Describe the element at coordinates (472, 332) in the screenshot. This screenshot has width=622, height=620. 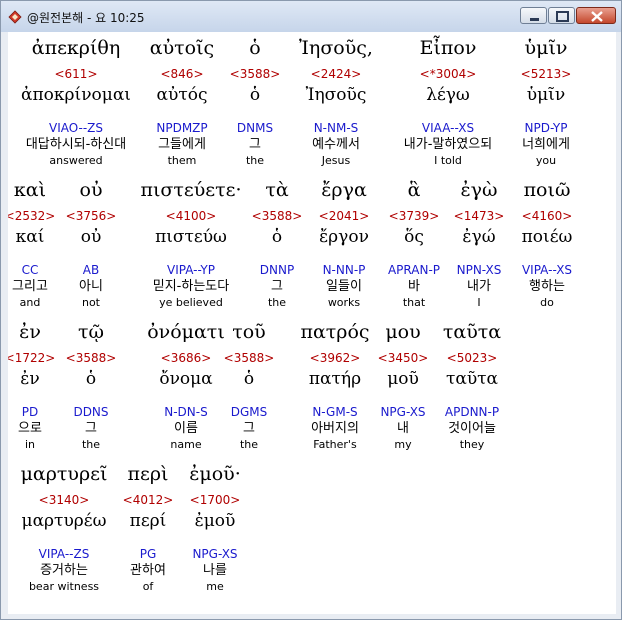
I see `greek-word: ταῦτα` at that location.